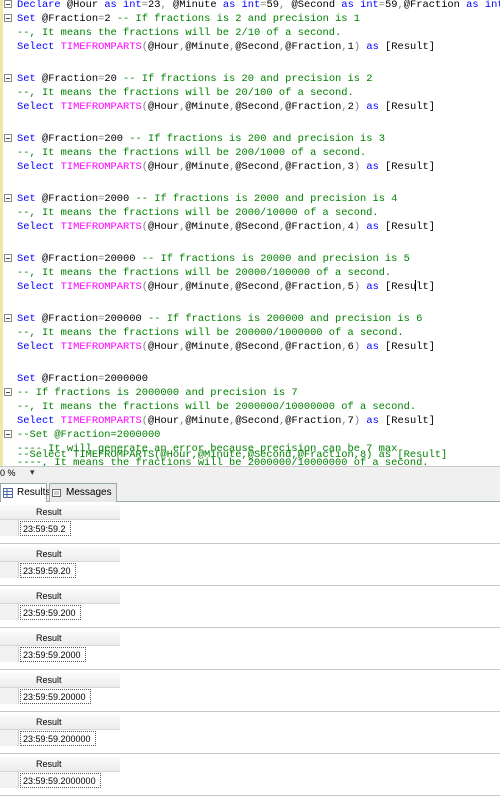 This screenshot has height=801, width=500. What do you see at coordinates (250, 733) in the screenshot?
I see `result-set: Result 23:59:59.200000` at bounding box center [250, 733].